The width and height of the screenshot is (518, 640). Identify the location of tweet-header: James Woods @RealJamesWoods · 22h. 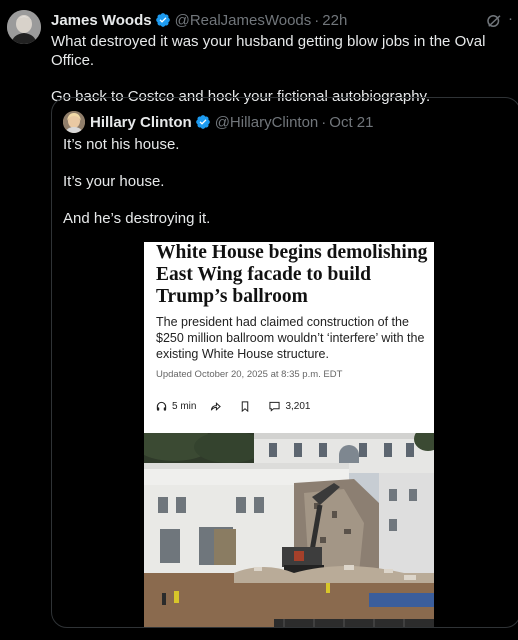
(199, 20).